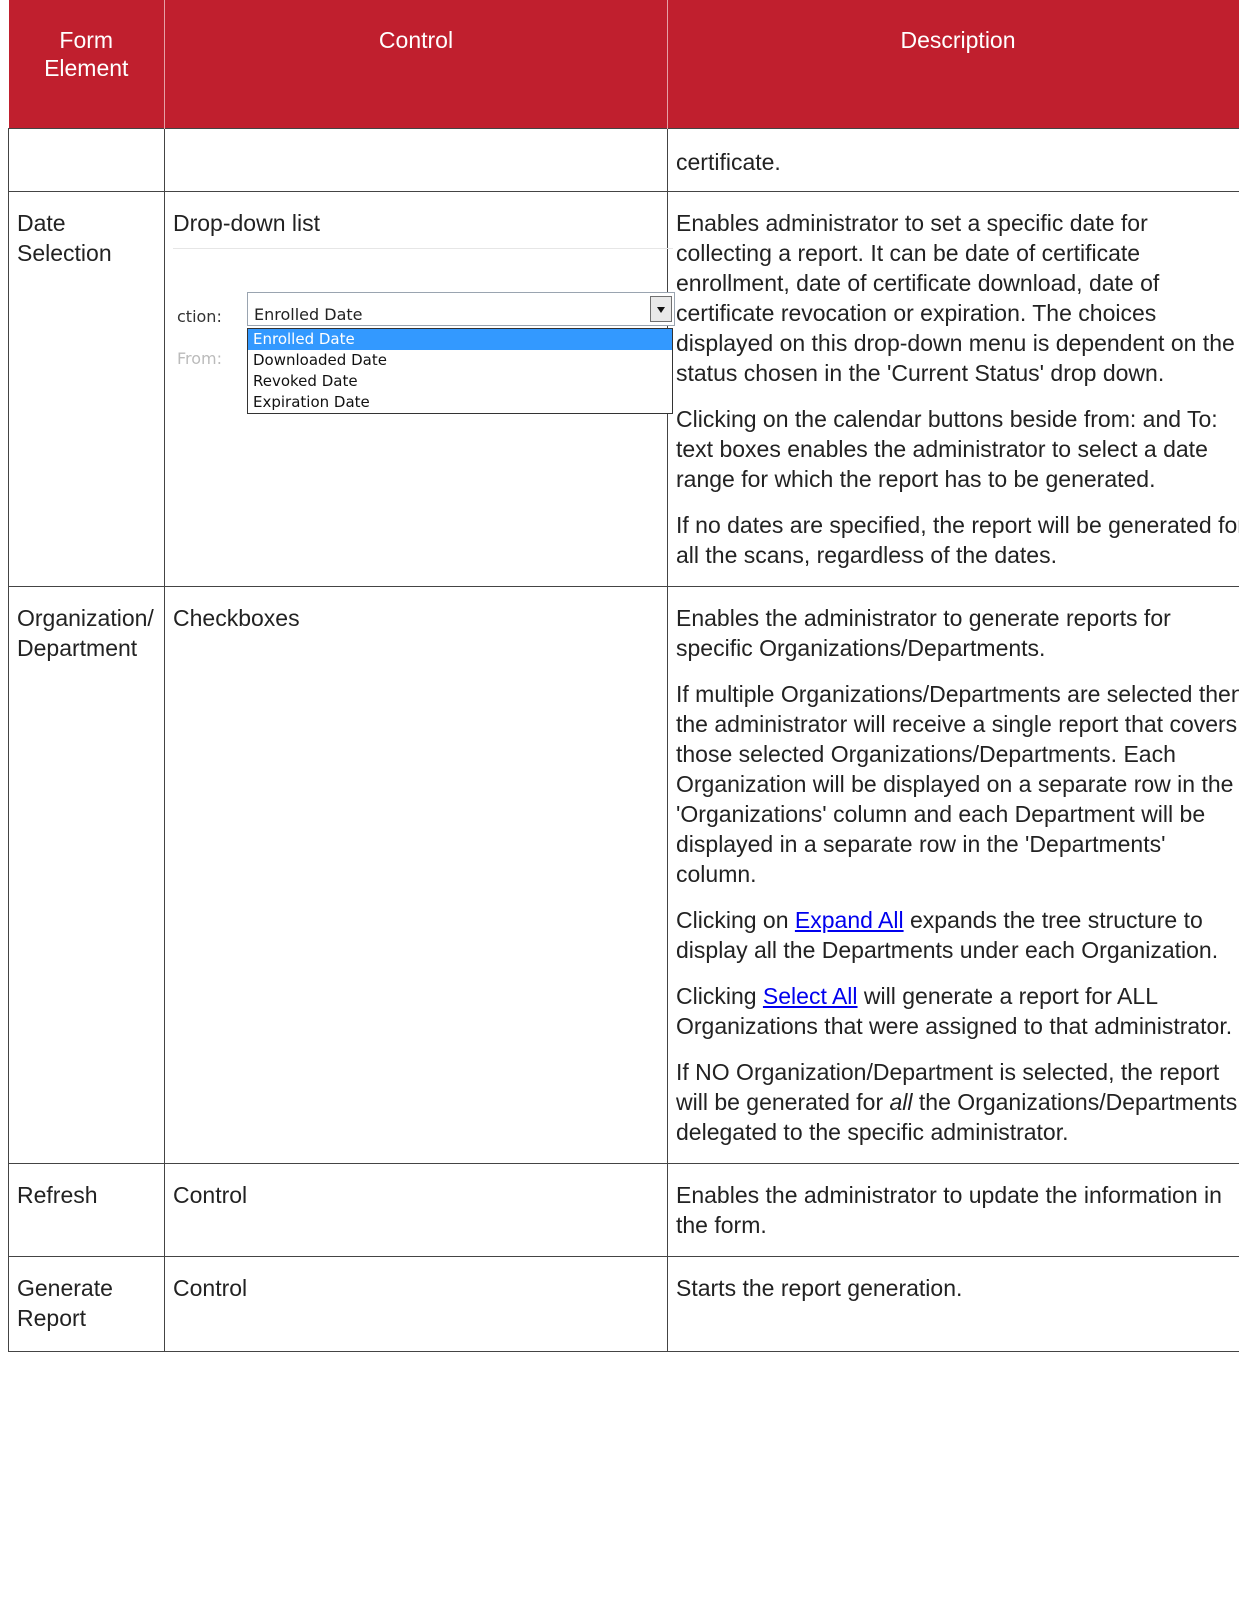 The height and width of the screenshot is (1613, 1239). What do you see at coordinates (199, 316) in the screenshot?
I see `selection-label: ction:` at bounding box center [199, 316].